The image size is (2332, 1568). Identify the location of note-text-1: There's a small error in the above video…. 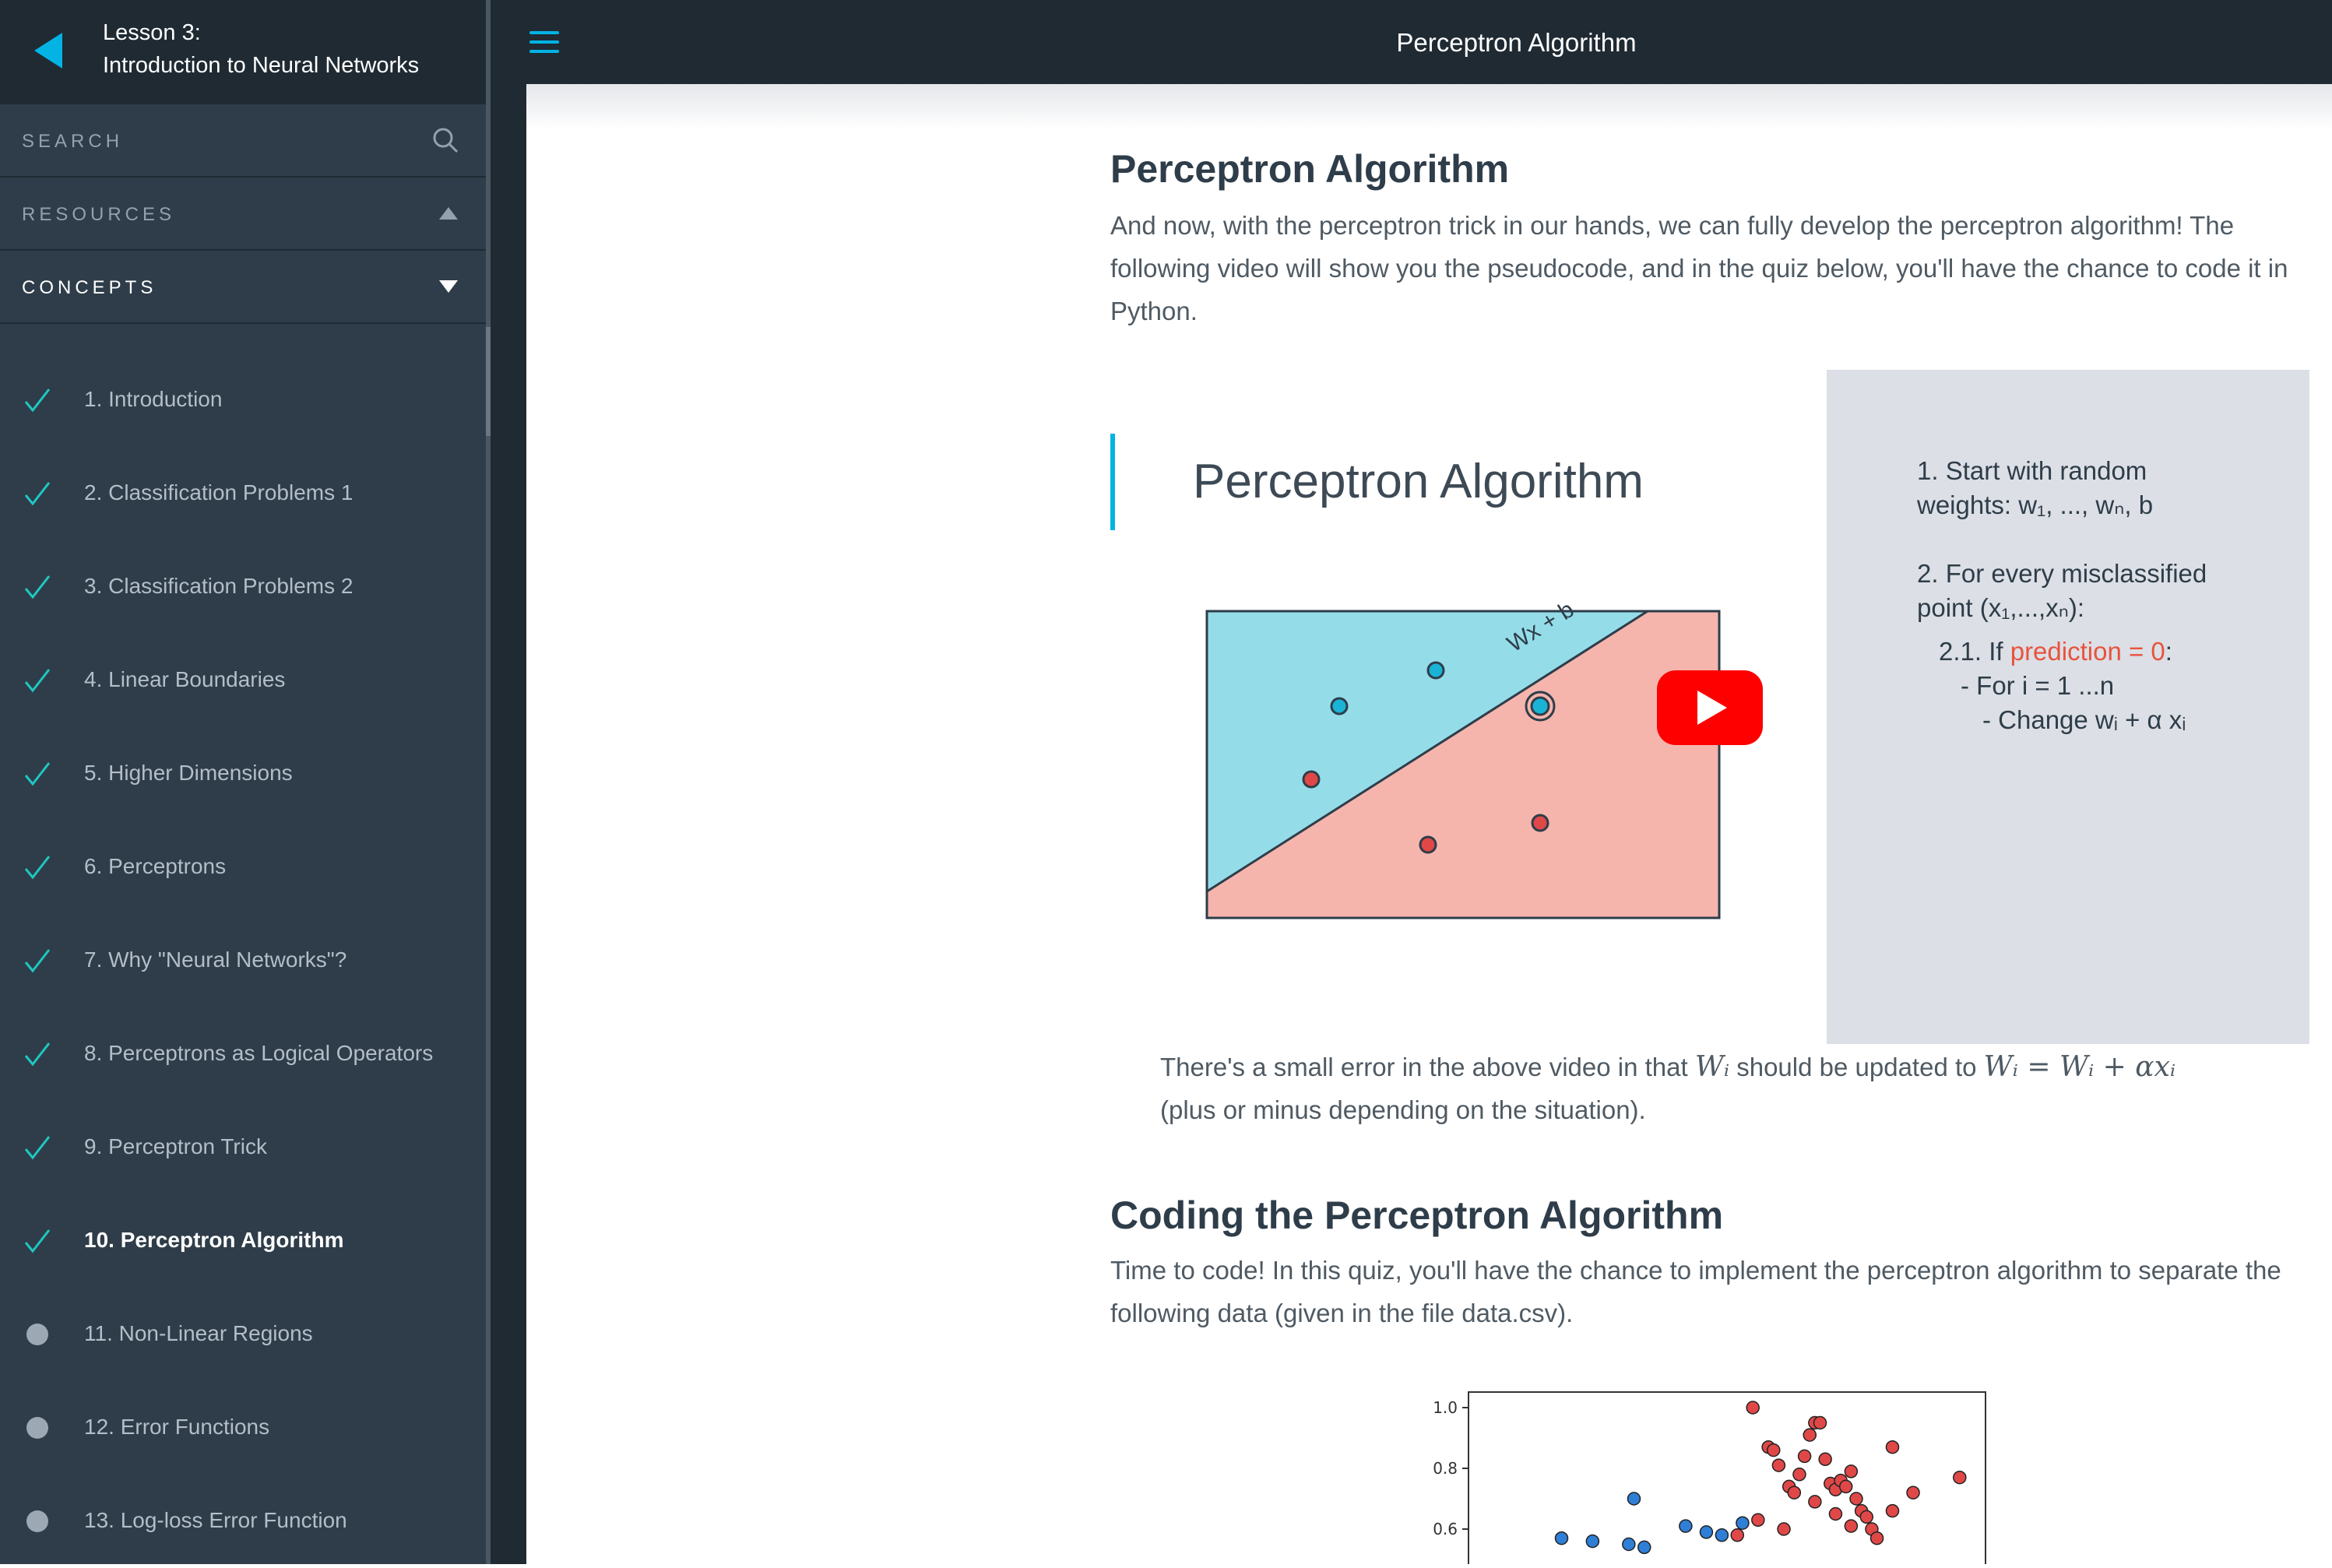
(1427, 1067).